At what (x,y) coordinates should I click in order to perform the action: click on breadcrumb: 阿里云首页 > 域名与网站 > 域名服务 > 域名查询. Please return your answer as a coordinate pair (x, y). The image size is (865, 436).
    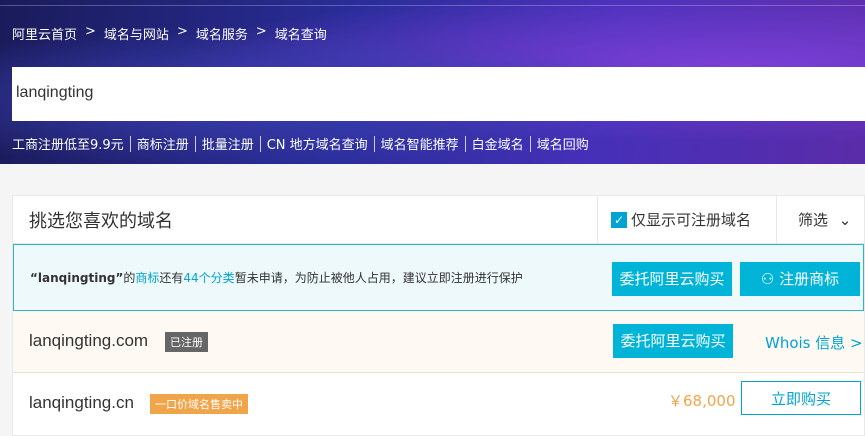
    Looking at the image, I should click on (169, 33).